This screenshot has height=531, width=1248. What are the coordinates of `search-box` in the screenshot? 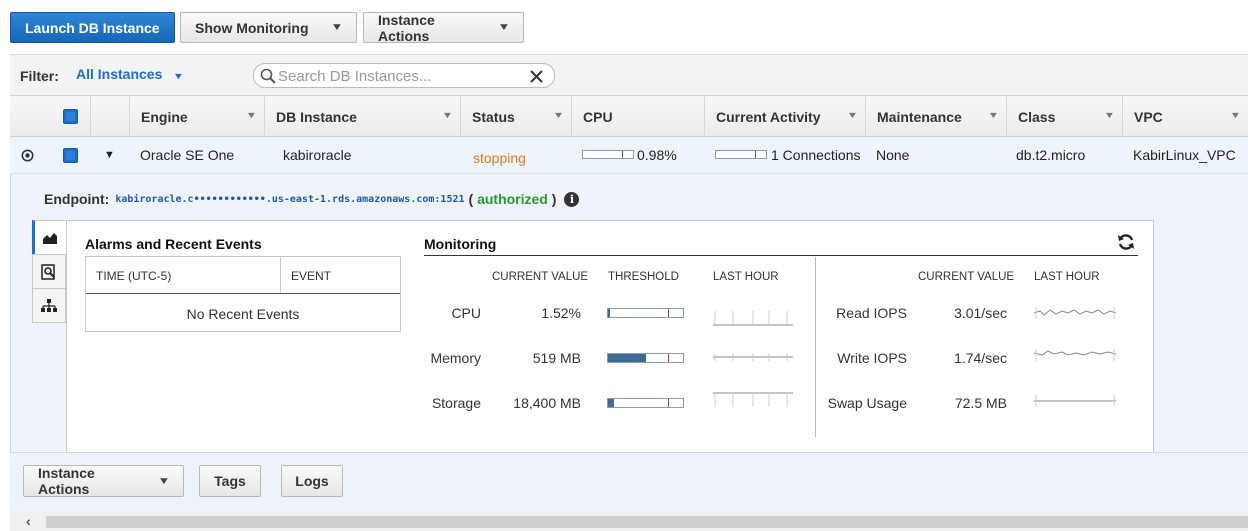 It's located at (404, 75).